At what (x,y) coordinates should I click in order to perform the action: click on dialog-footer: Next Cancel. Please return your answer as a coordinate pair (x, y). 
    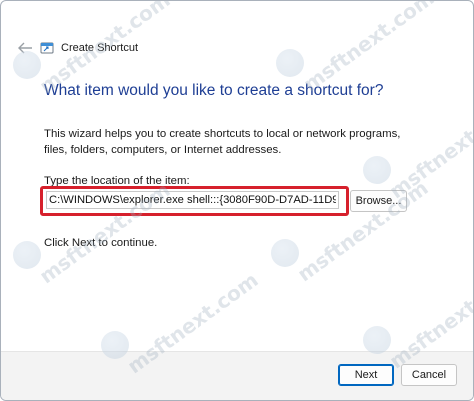
    Looking at the image, I should click on (237, 375).